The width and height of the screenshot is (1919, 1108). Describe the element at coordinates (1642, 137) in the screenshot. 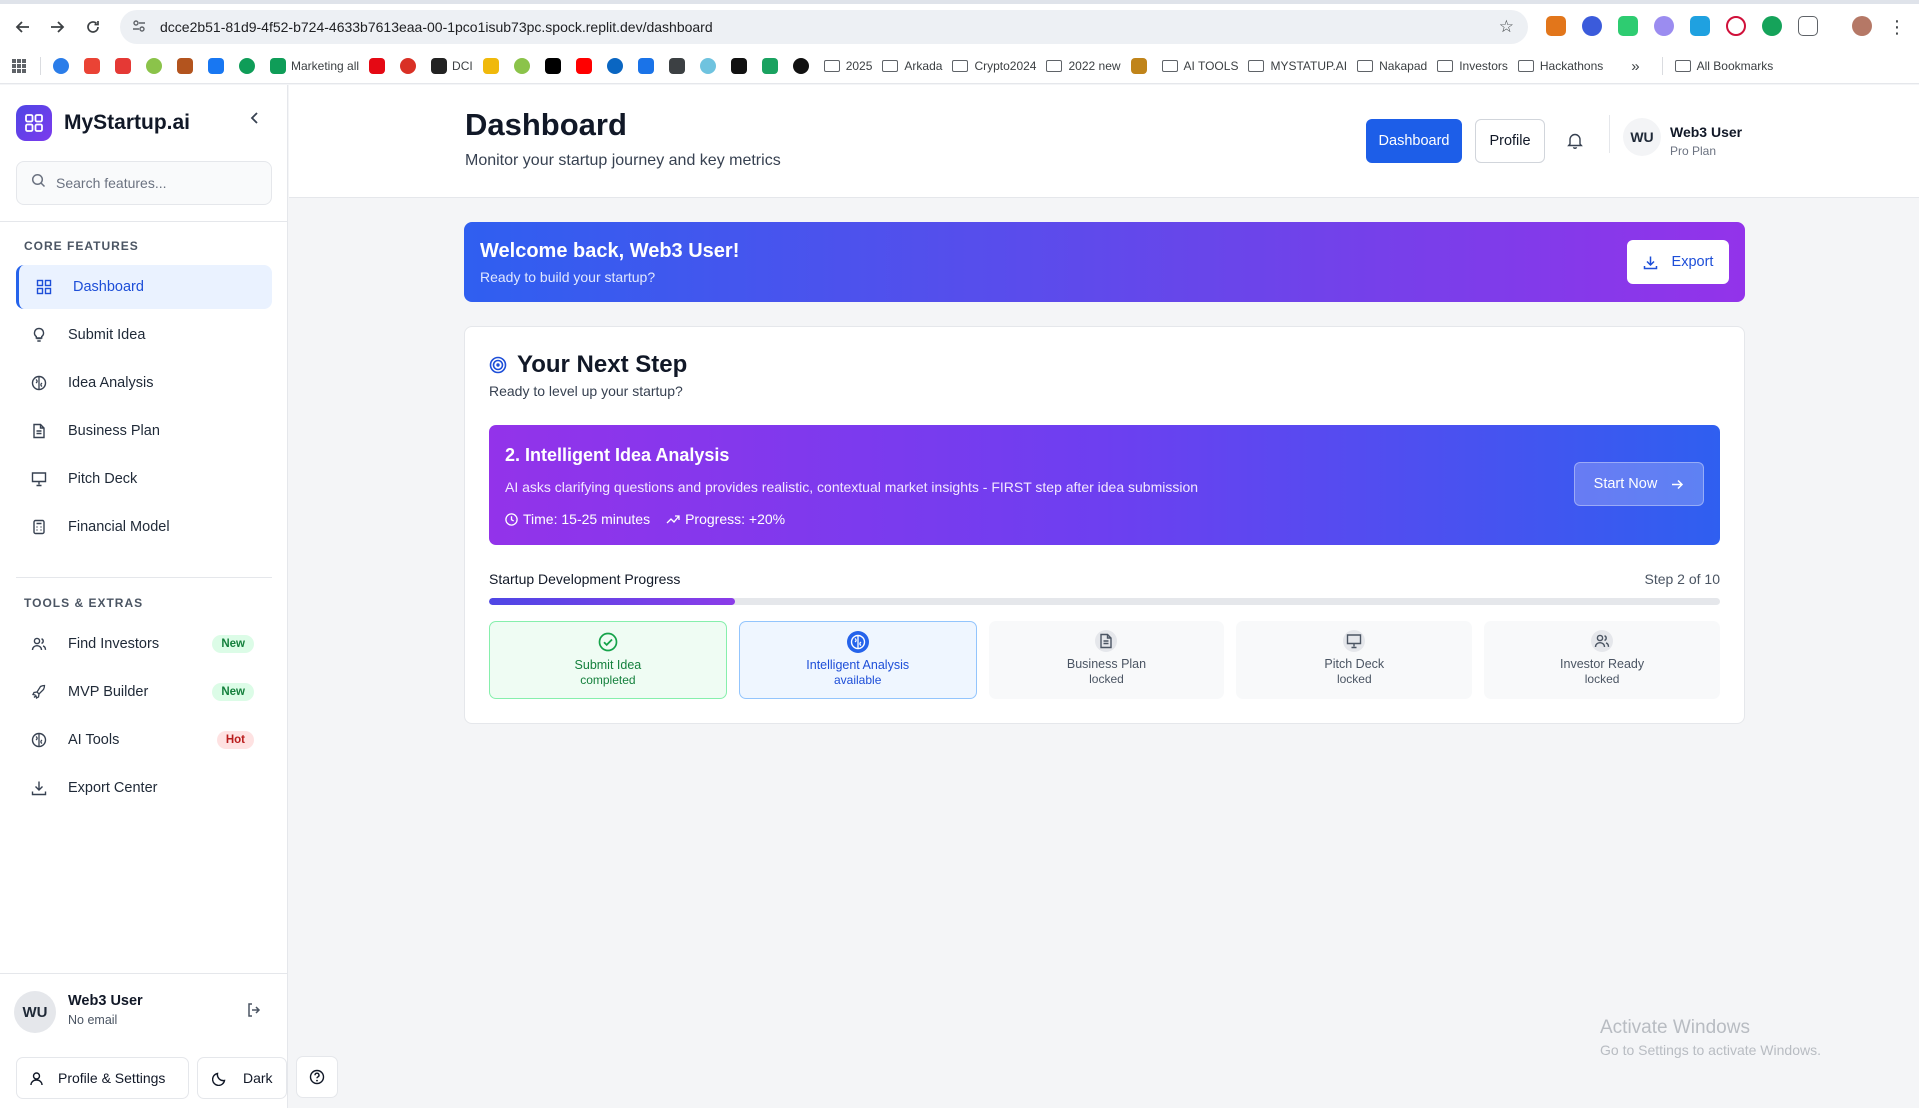

I see `header-avatar: WU` at that location.